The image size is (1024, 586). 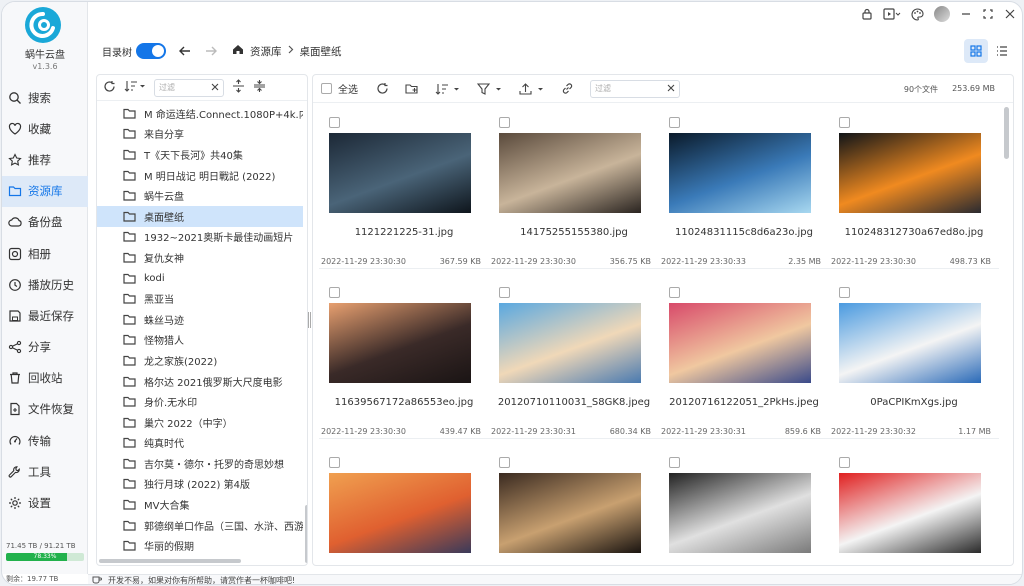 What do you see at coordinates (321, 51) in the screenshot?
I see `breadcrumb-item-current: 桌面壁纸` at bounding box center [321, 51].